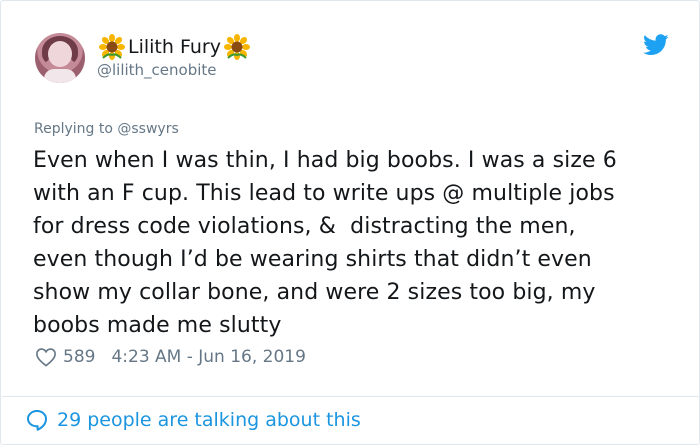 This screenshot has height=445, width=700. I want to click on author-name-row: Lilith Fury, so click(174, 47).